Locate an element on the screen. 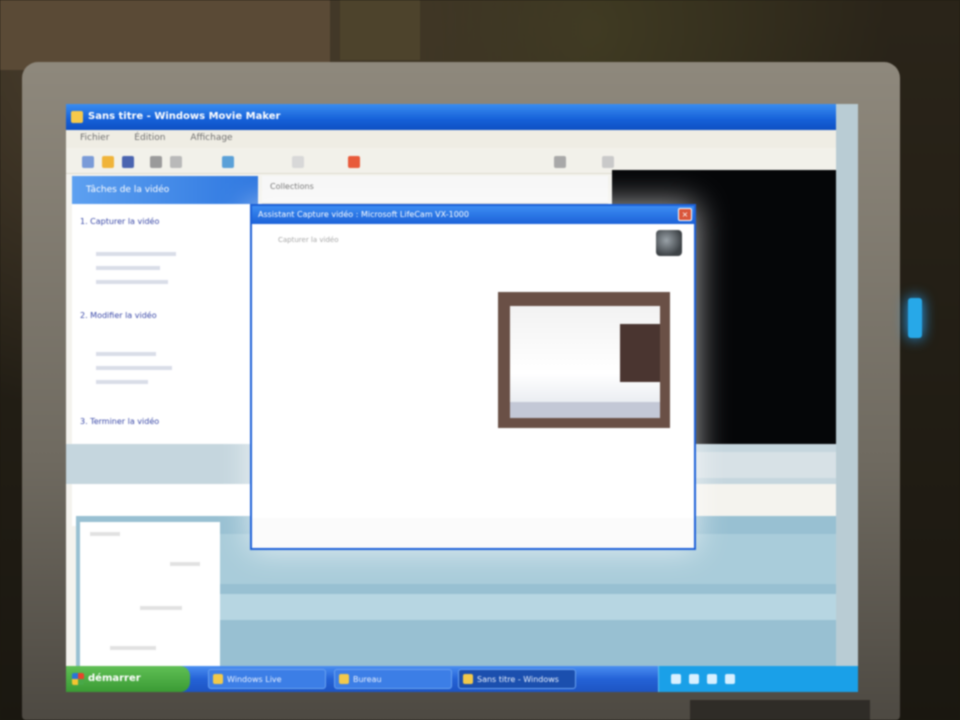  view-options-icon is located at coordinates (560, 162).